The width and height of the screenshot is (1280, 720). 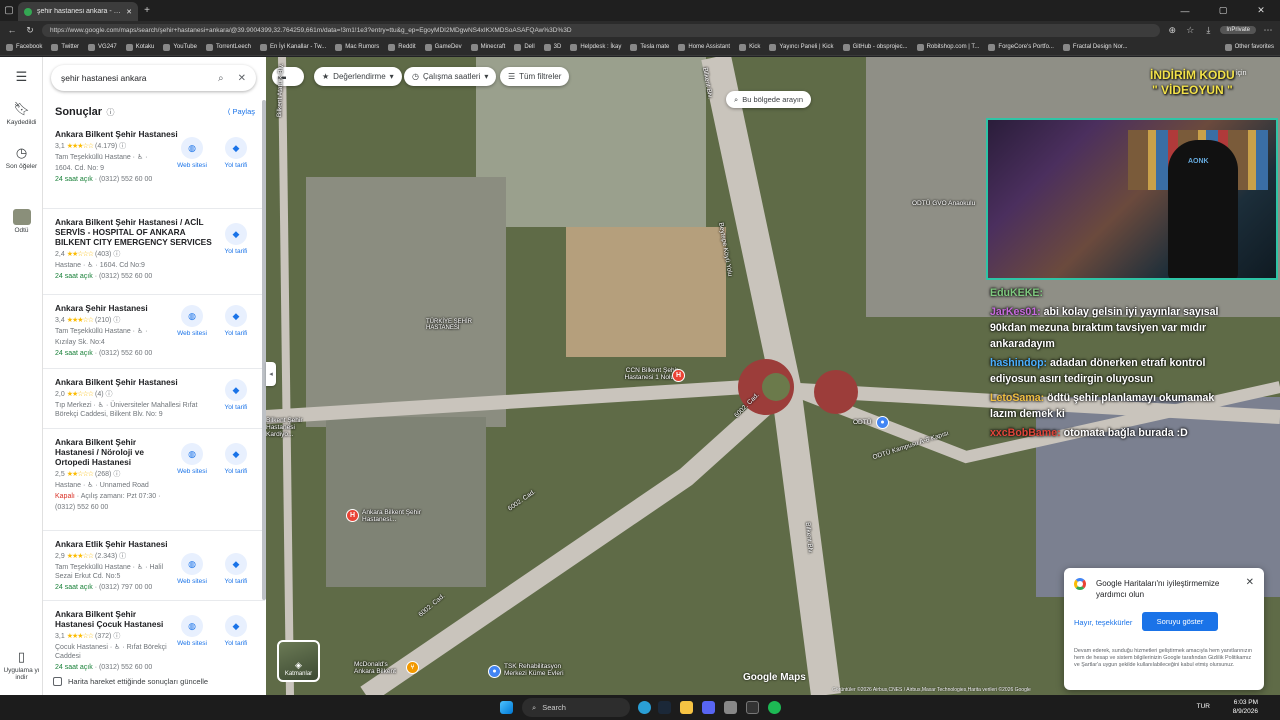 I want to click on edge-icon, so click(x=644, y=707).